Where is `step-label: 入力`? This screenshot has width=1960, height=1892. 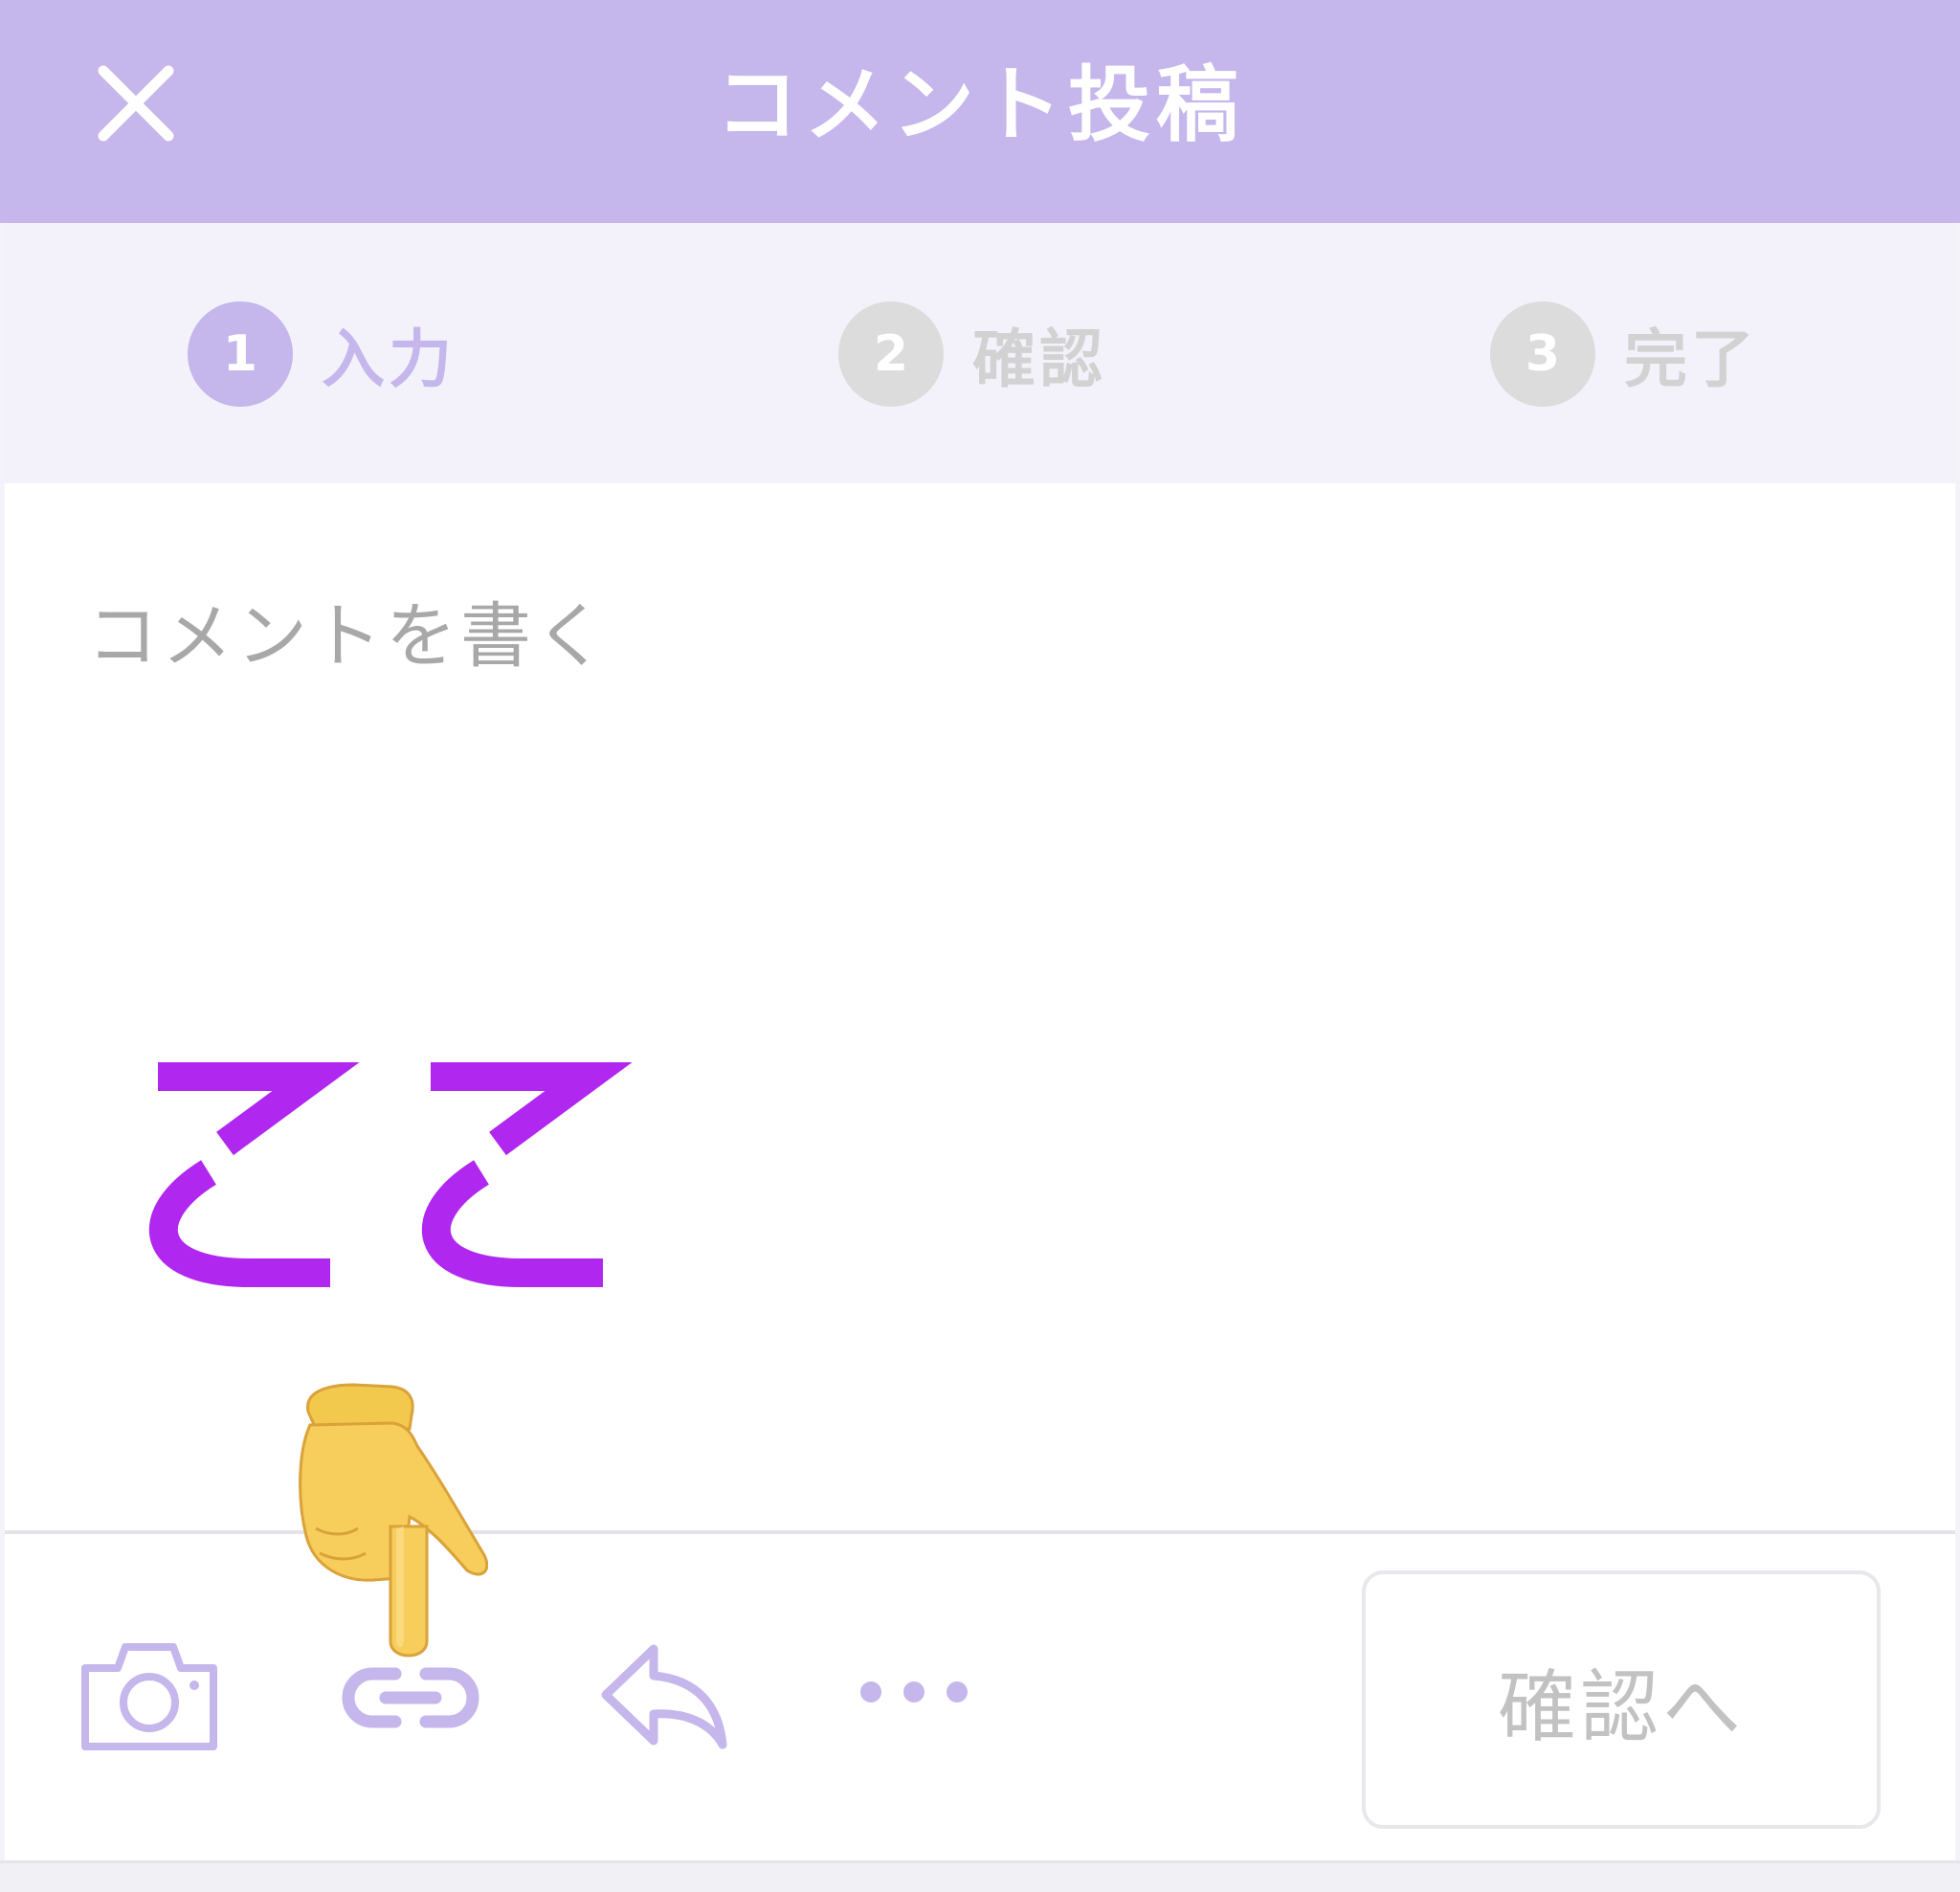
step-label: 入力 is located at coordinates (389, 359).